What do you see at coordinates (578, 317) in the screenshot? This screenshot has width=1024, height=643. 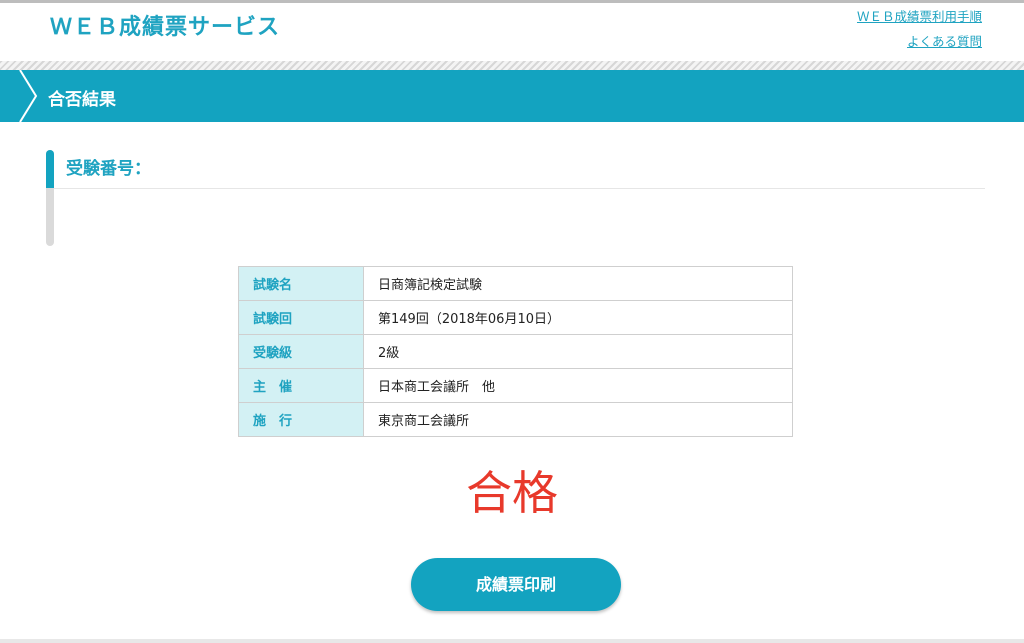 I see `row-value: 第149回（2018年06月10日）` at bounding box center [578, 317].